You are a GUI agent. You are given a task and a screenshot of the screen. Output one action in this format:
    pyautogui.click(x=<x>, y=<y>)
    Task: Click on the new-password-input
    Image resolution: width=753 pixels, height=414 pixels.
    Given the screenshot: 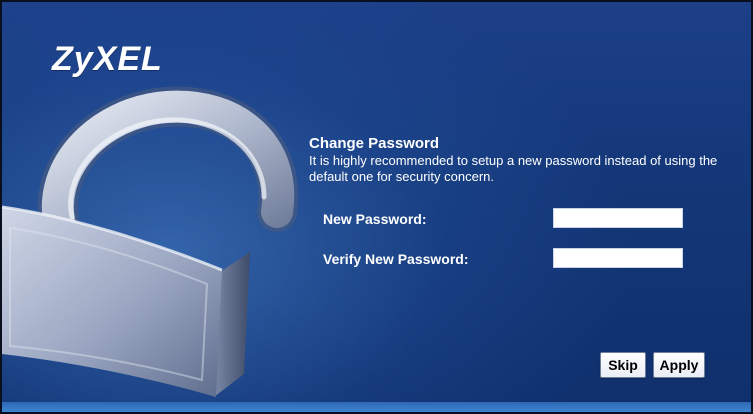 What is the action you would take?
    pyautogui.click(x=618, y=218)
    